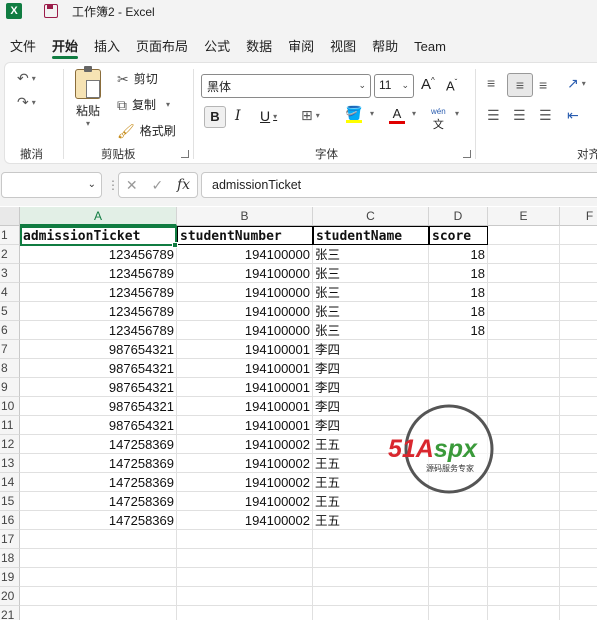  Describe the element at coordinates (107, 47) in the screenshot. I see `menu-tab-2: 插入` at that location.